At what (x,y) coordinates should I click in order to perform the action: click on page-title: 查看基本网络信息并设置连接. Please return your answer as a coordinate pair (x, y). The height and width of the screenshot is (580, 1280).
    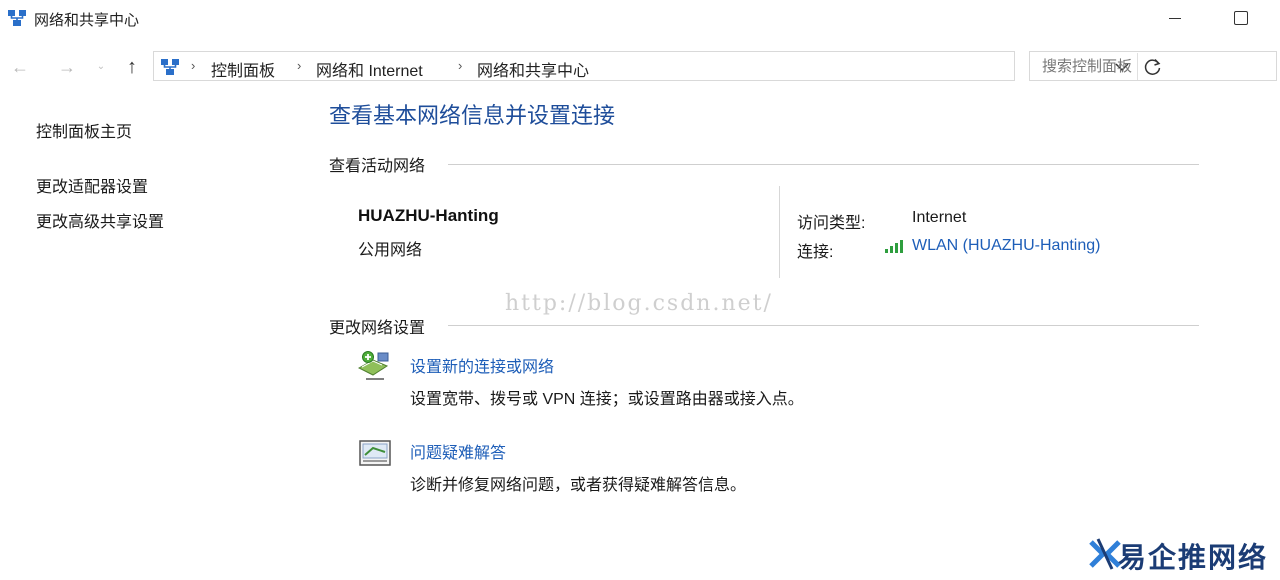
    Looking at the image, I should click on (472, 115).